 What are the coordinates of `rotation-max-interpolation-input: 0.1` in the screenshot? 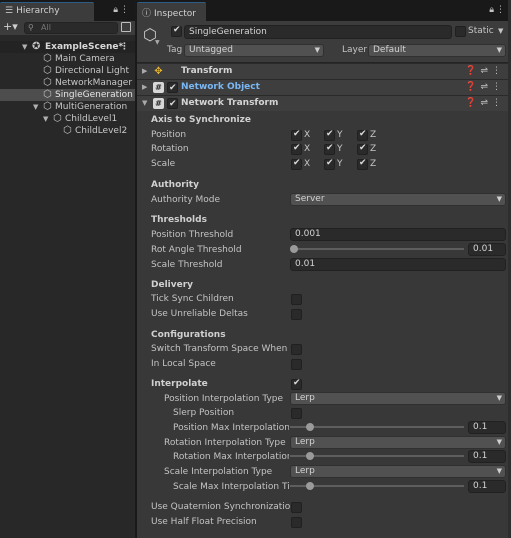 It's located at (487, 456).